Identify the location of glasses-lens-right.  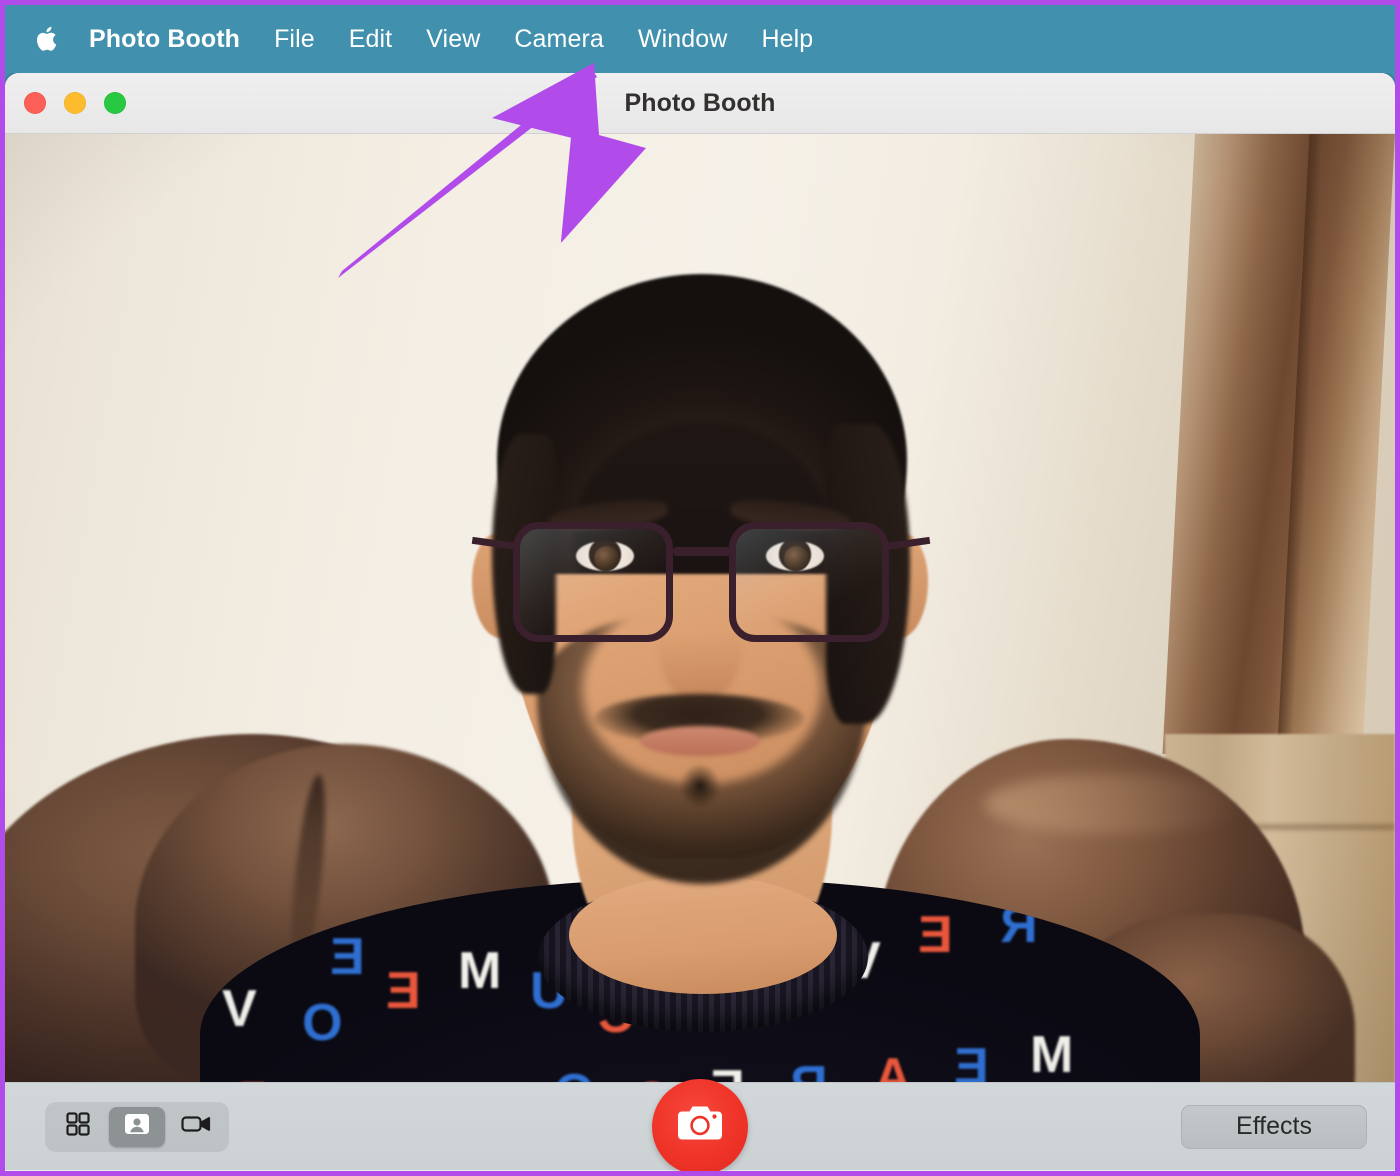
(809, 582).